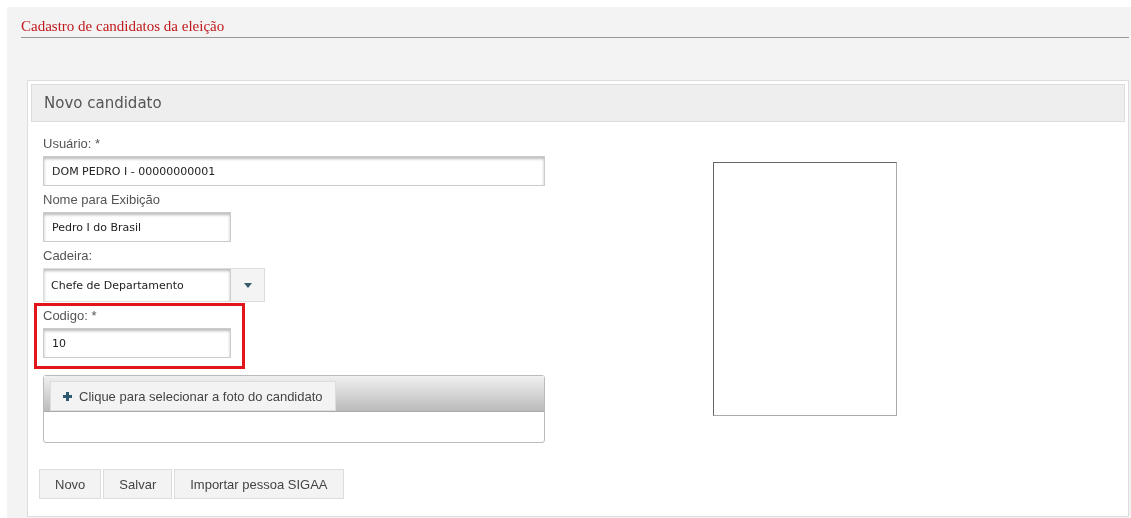  I want to click on text-field: Pedro I do Brasil, so click(137, 227).